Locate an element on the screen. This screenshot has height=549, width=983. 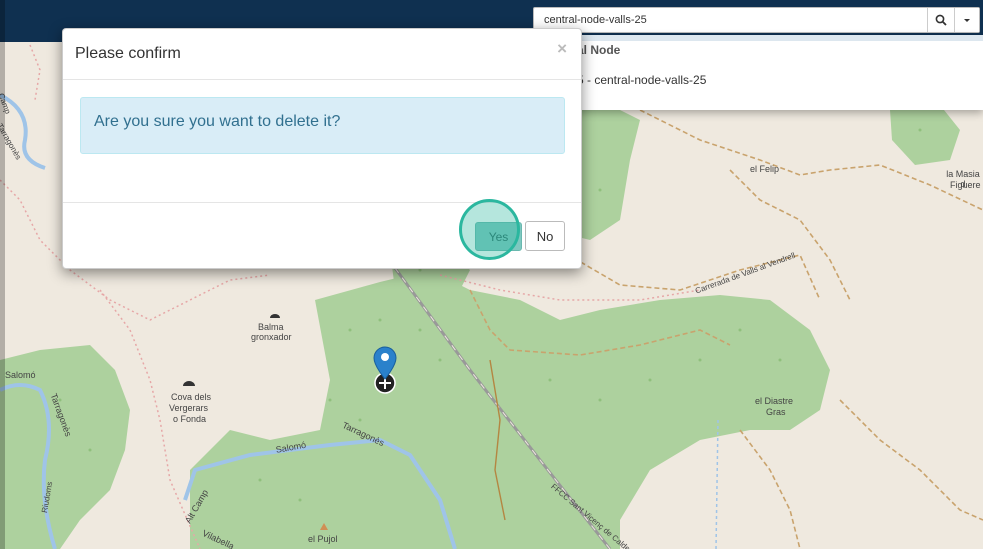
yes-button: Yes is located at coordinates (498, 236).